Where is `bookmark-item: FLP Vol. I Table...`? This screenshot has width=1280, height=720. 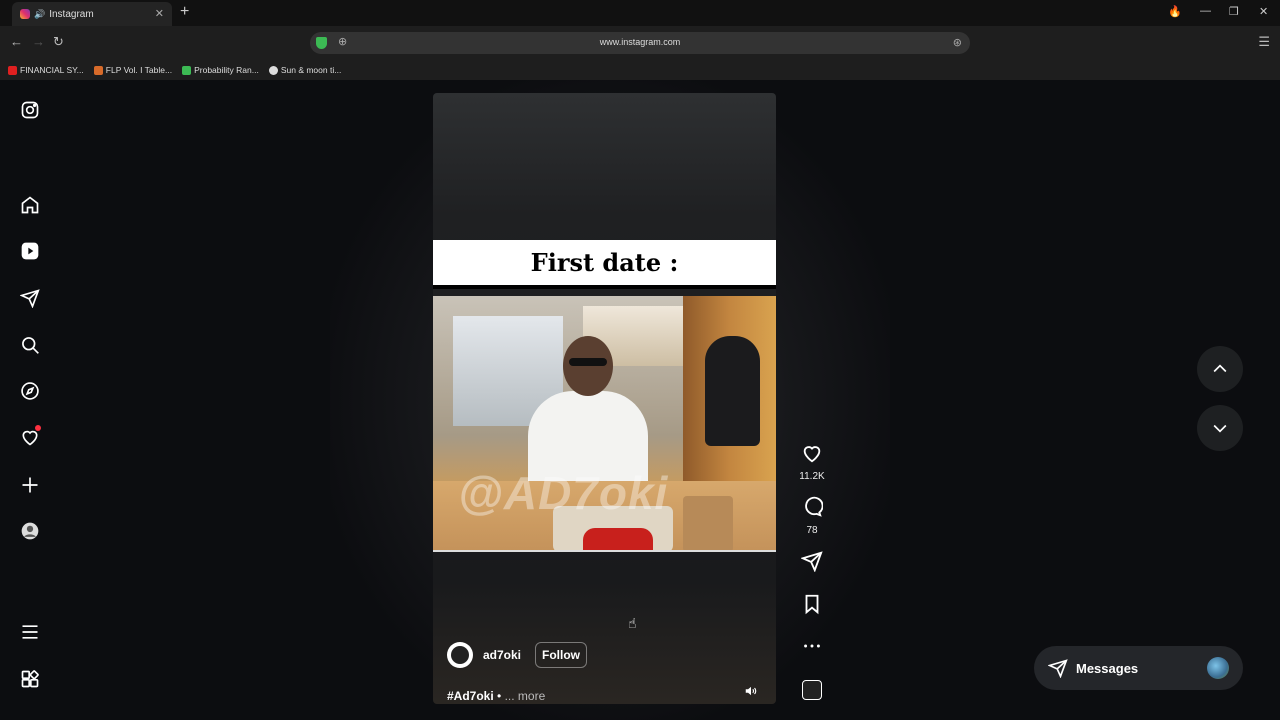 bookmark-item: FLP Vol. I Table... is located at coordinates (133, 70).